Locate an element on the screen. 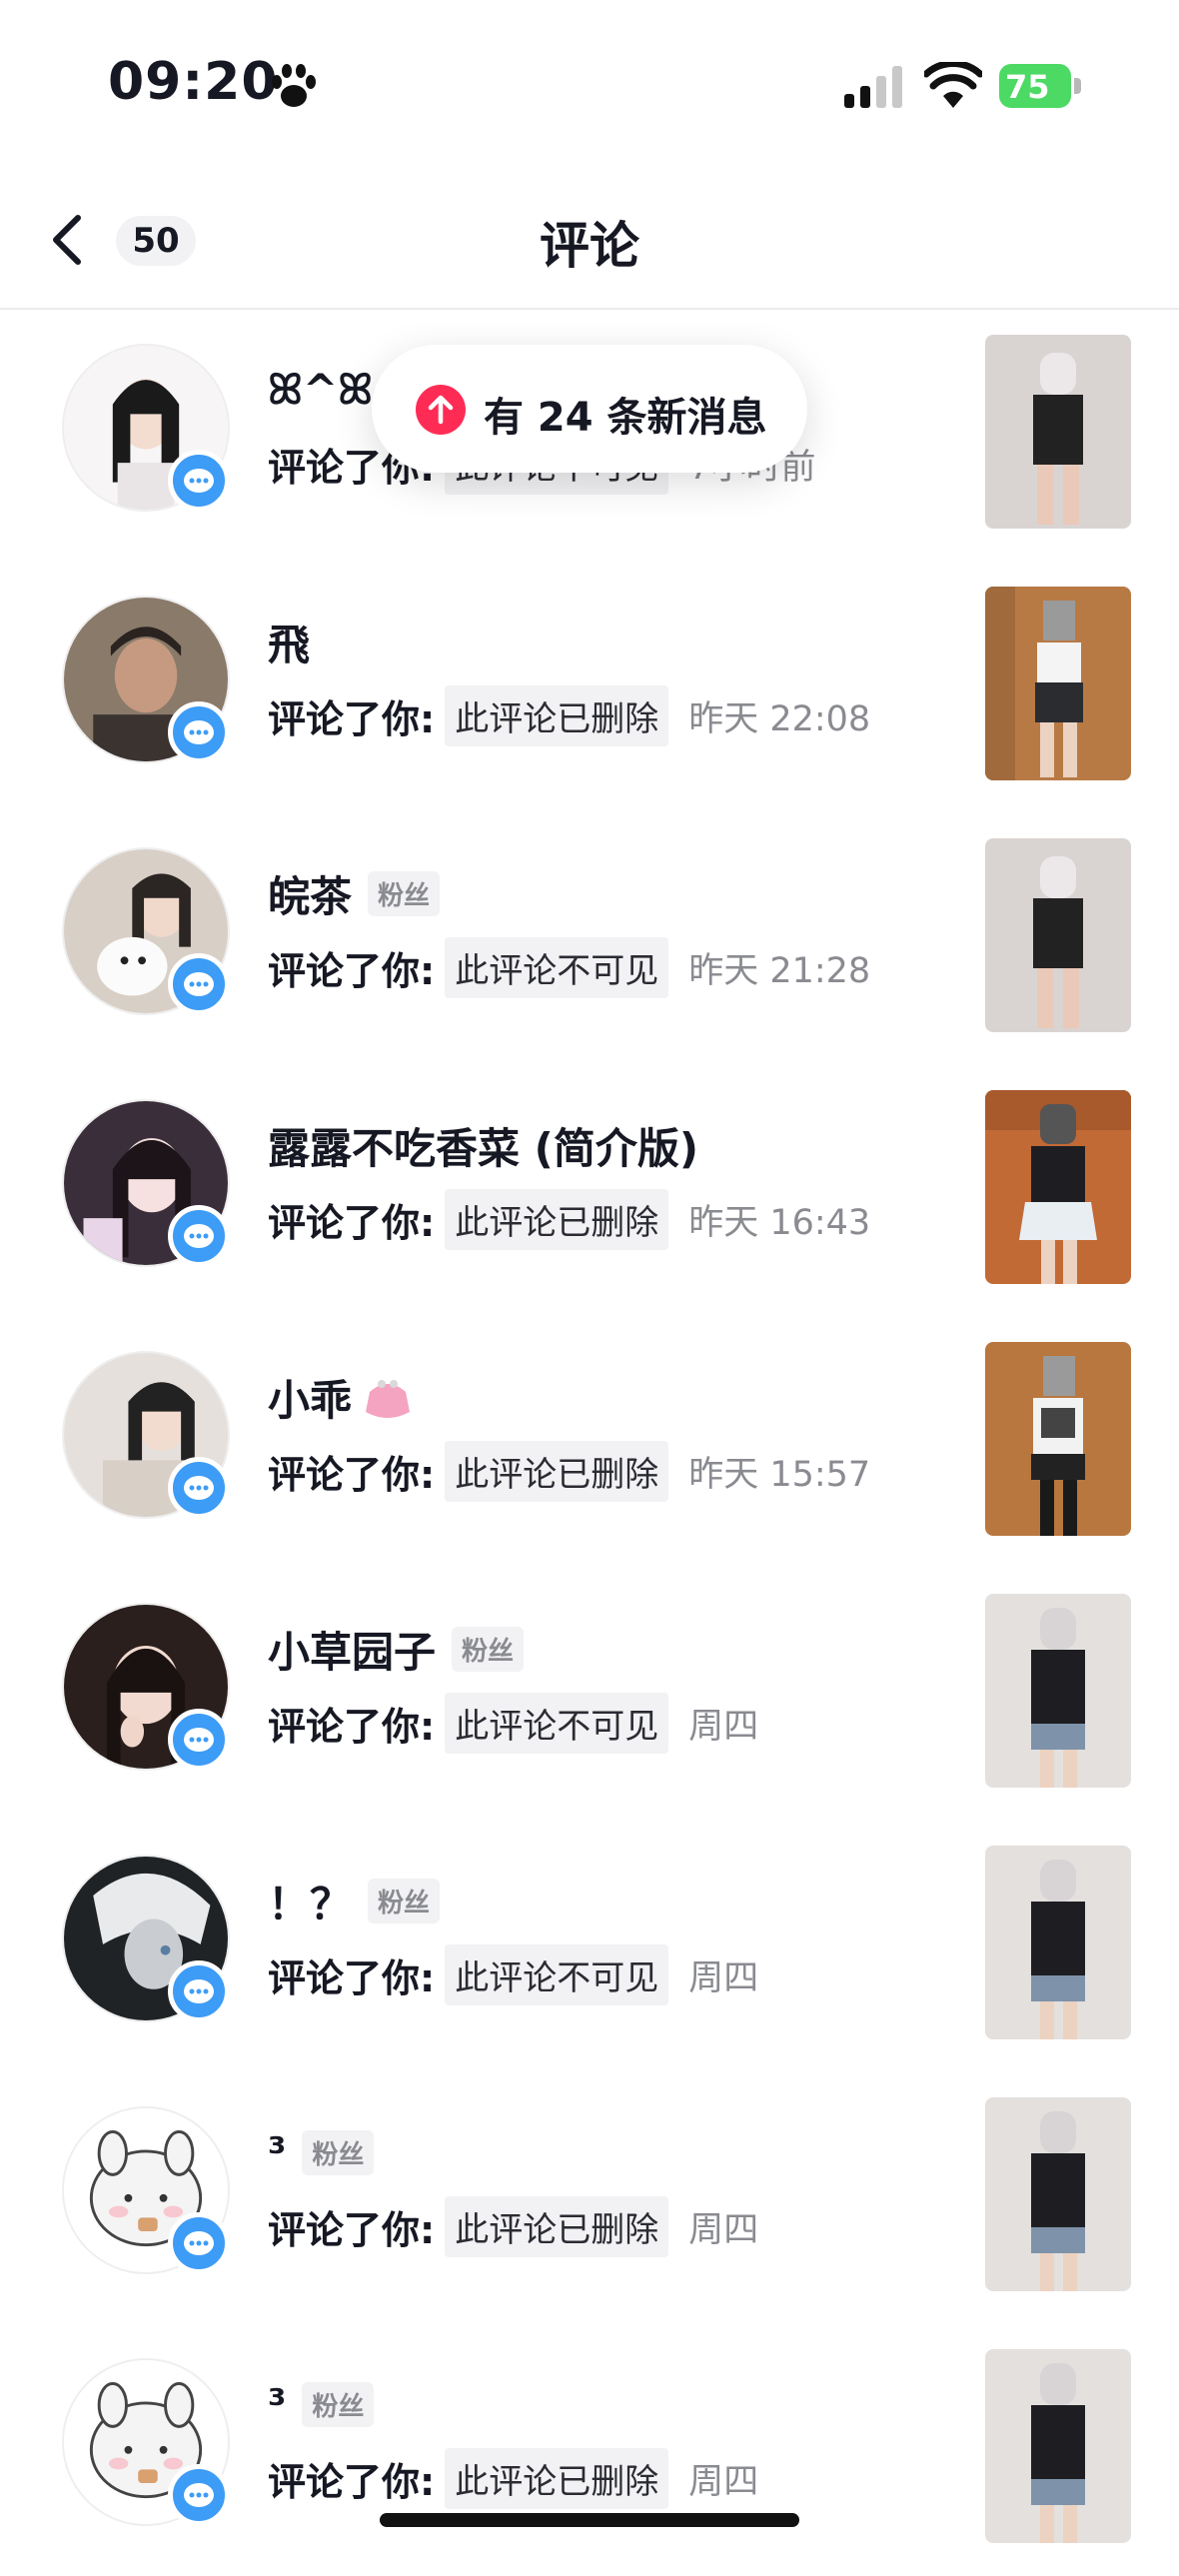 The height and width of the screenshot is (2576, 1179). username: ！？ is located at coordinates (310, 1901).